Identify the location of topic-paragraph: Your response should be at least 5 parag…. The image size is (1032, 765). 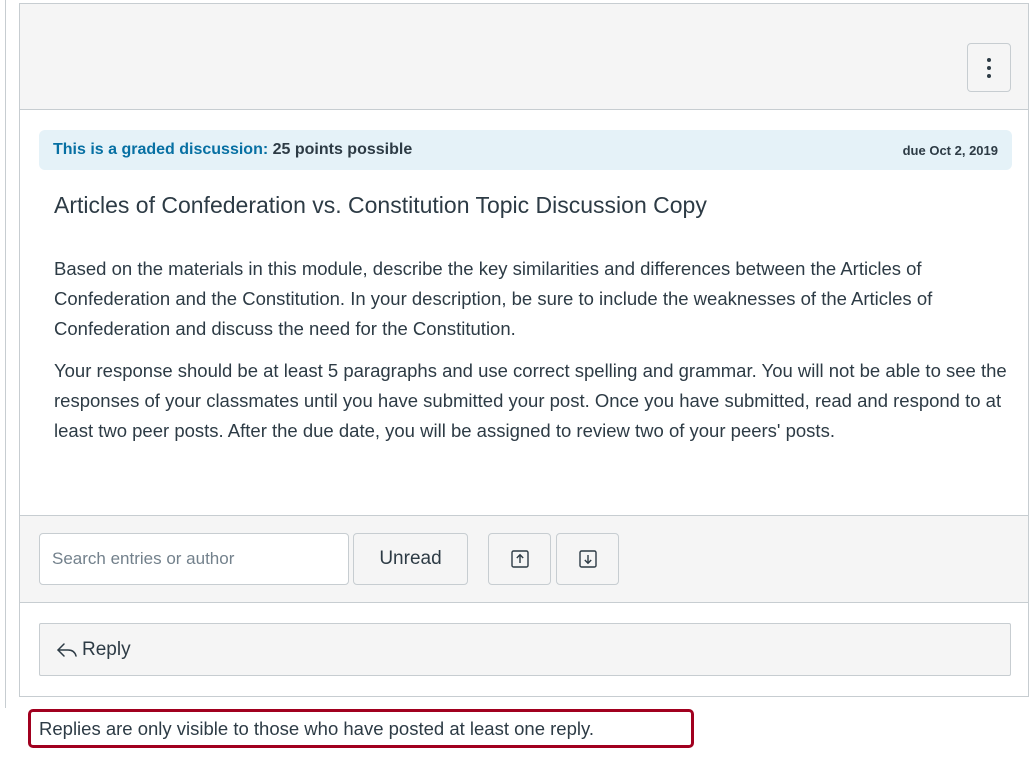
(530, 400).